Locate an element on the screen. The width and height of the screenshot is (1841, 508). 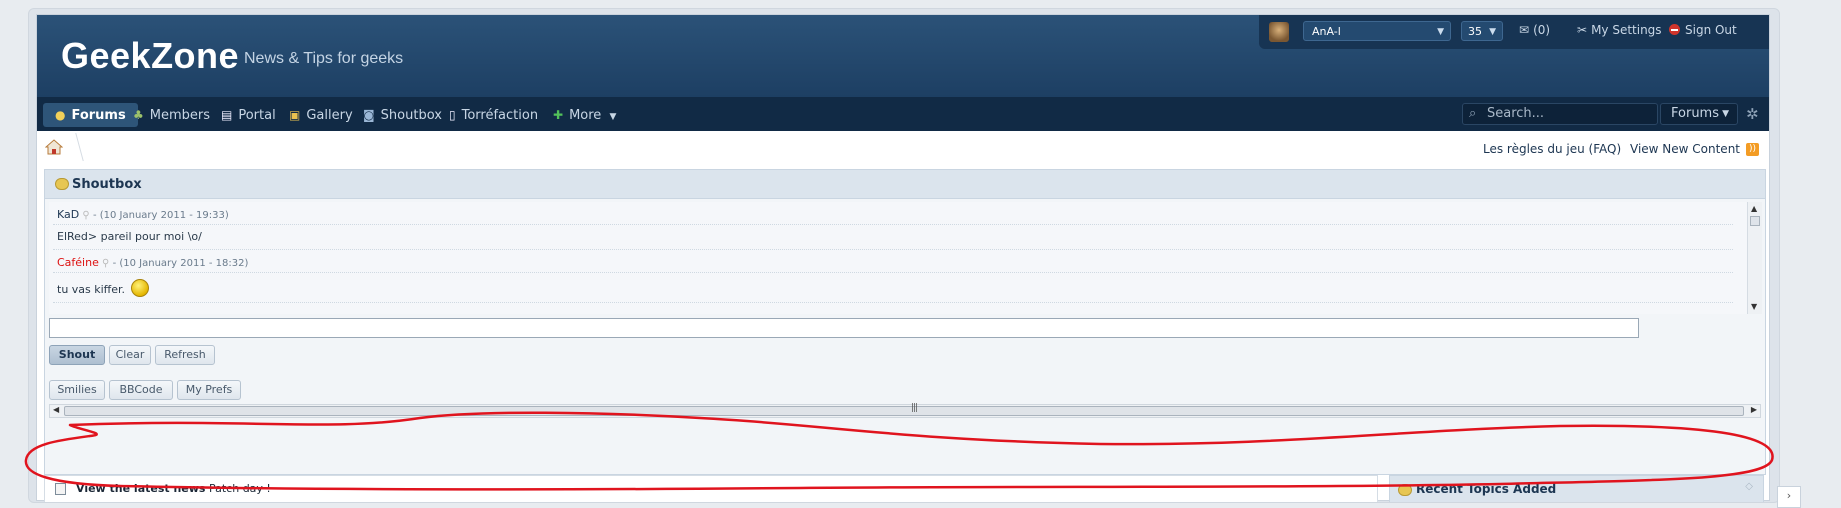
latest-news-link: View the latest news is located at coordinates (140, 488).